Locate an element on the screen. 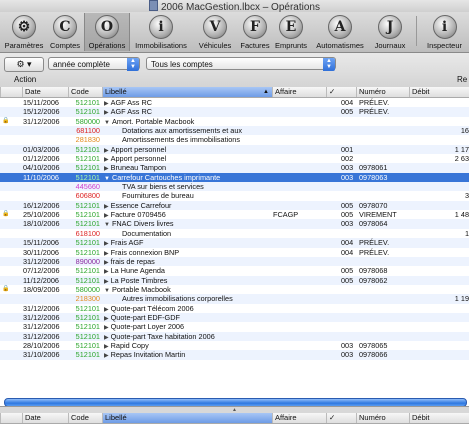 The width and height of the screenshot is (469, 431). toolbar-operations-button: O Opérations is located at coordinates (107, 32).